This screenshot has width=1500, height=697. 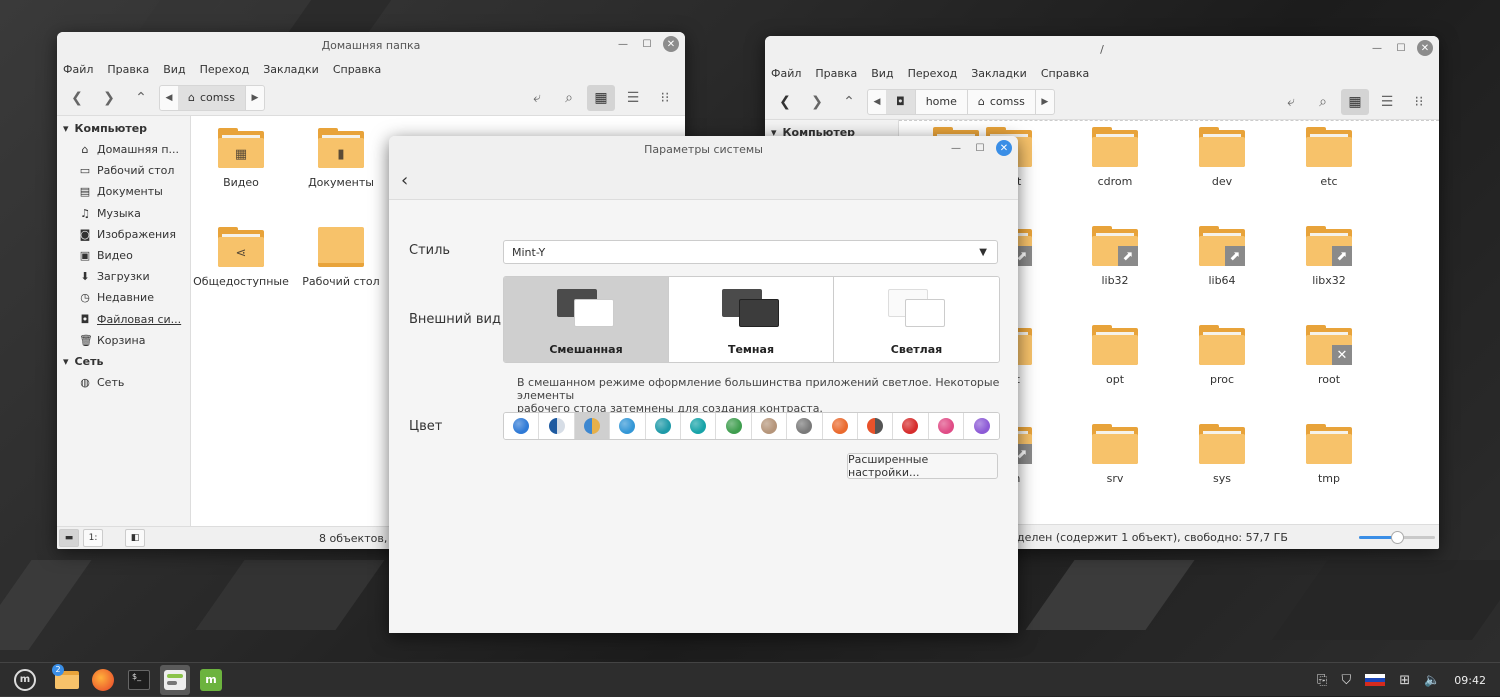 What do you see at coordinates (123, 191) in the screenshot?
I see `sidebar-item-documents: ▤ Документы` at bounding box center [123, 191].